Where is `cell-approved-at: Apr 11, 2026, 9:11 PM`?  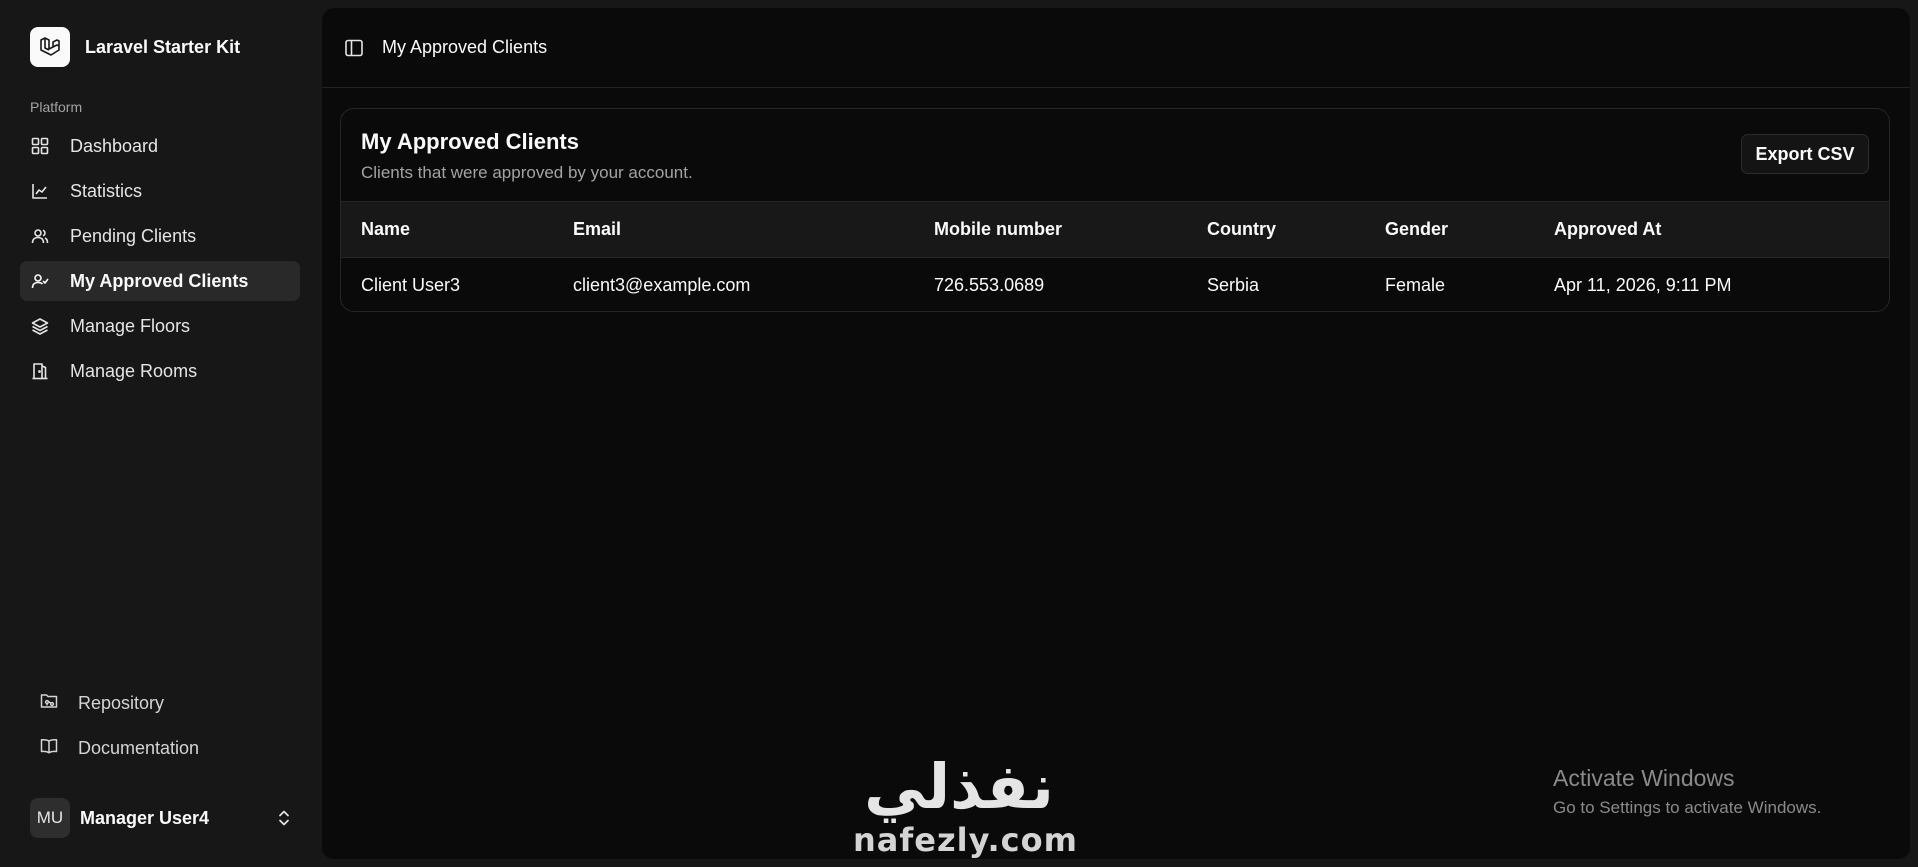 cell-approved-at: Apr 11, 2026, 9:11 PM is located at coordinates (1643, 284).